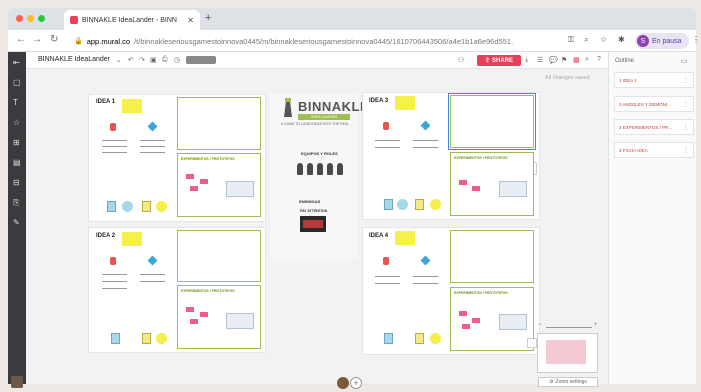 The image size is (701, 392). Describe the element at coordinates (30, 18) in the screenshot. I see `minimize-window-icon` at that location.